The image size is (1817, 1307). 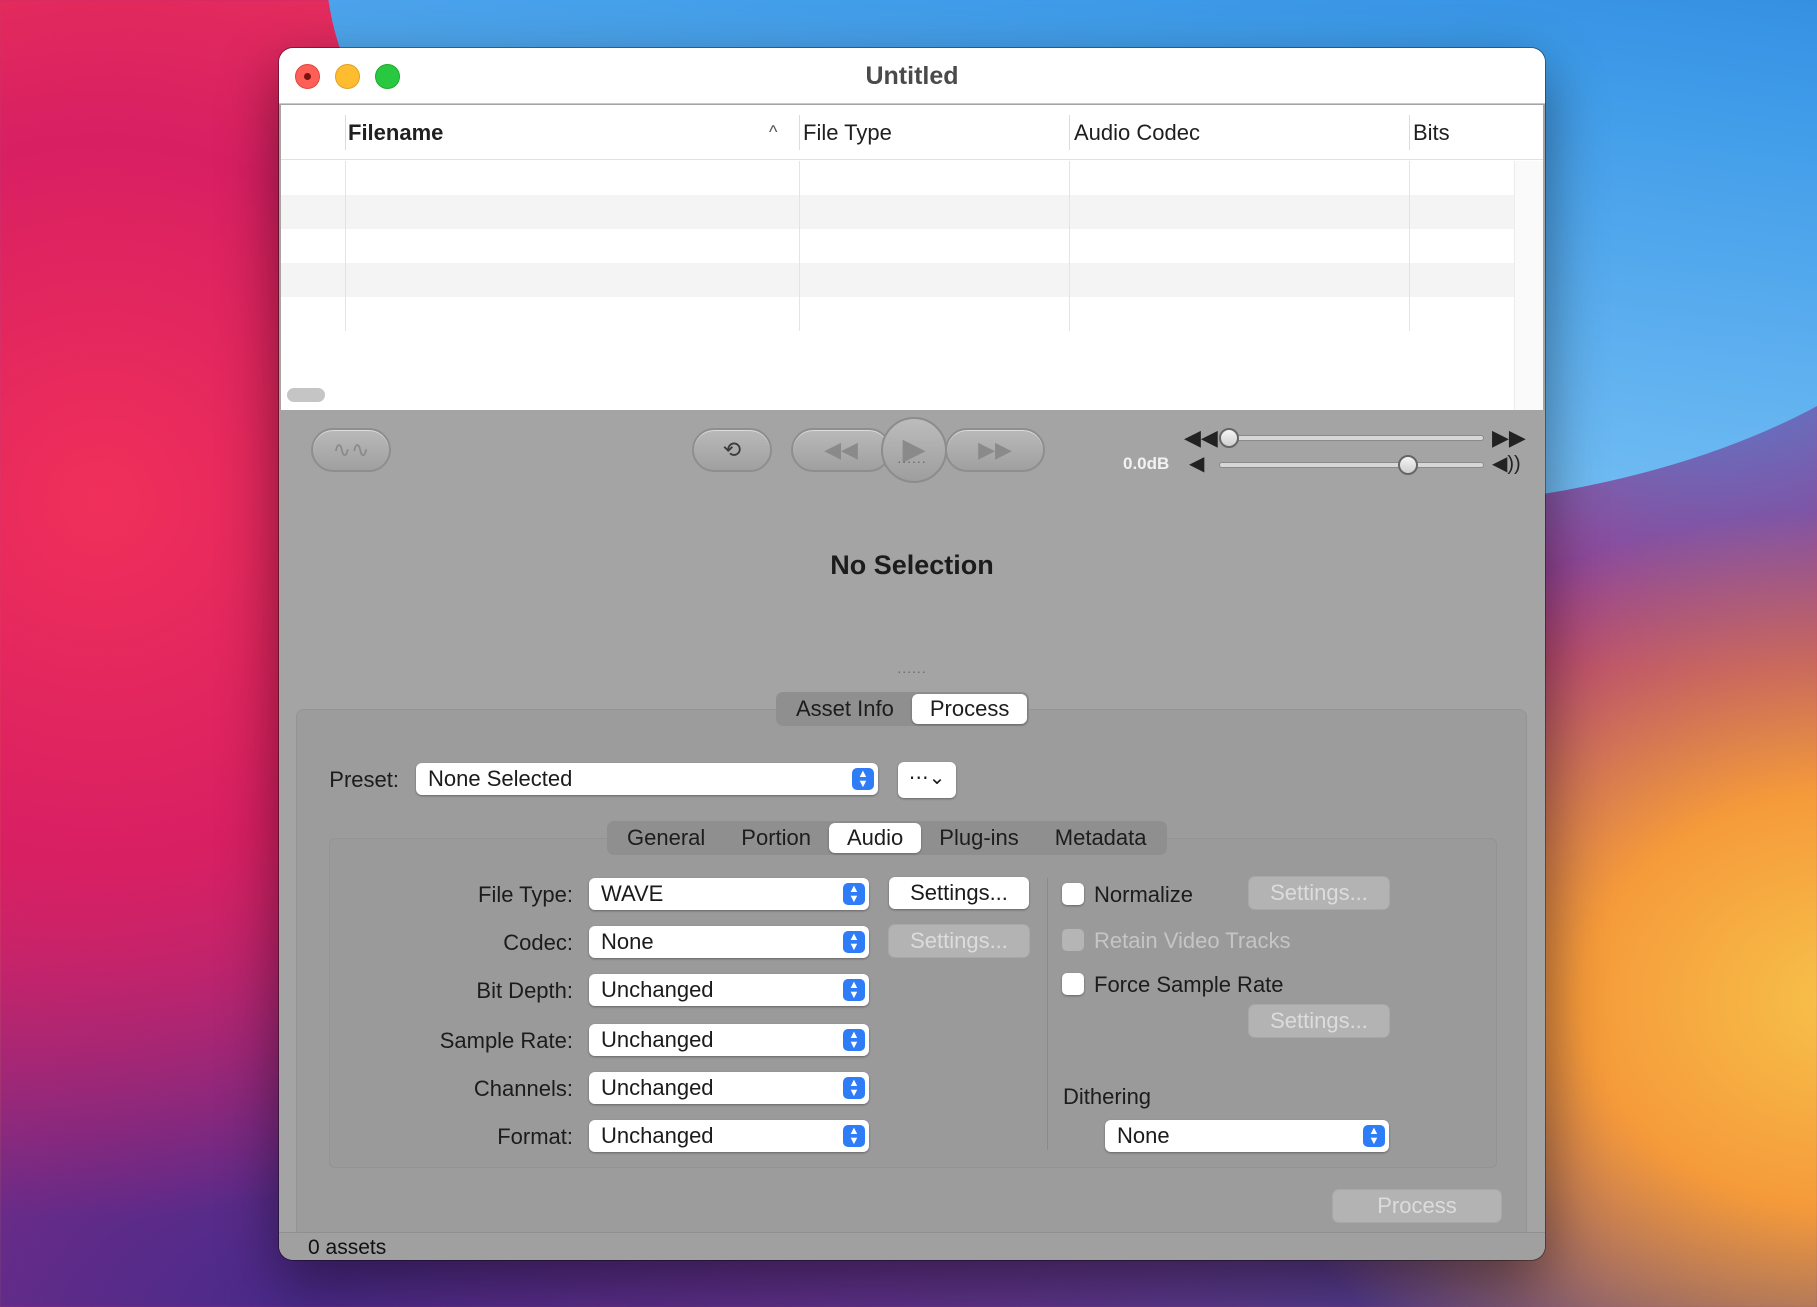 What do you see at coordinates (506, 1040) in the screenshot?
I see `sample-rate-label: Sample Rate:` at bounding box center [506, 1040].